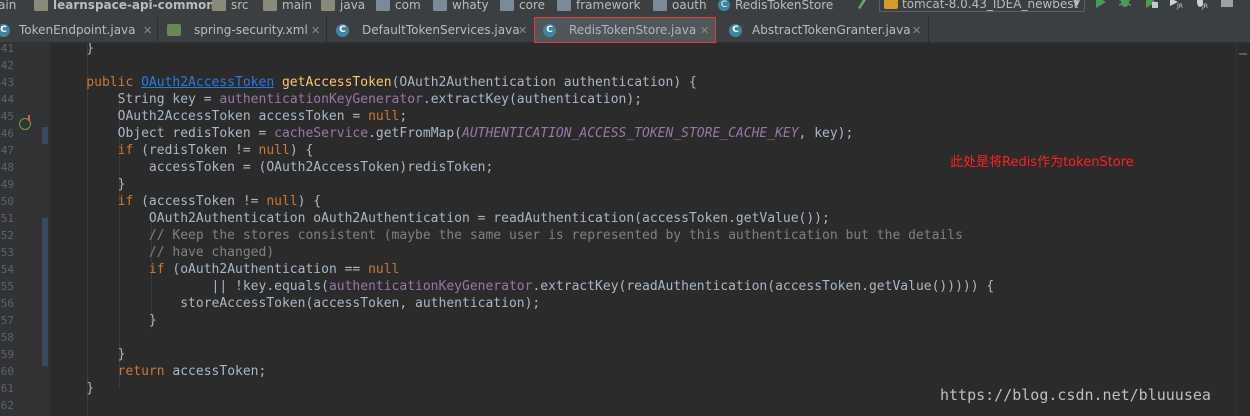  I want to click on code-token: (redisToken !=, so click(200, 150).